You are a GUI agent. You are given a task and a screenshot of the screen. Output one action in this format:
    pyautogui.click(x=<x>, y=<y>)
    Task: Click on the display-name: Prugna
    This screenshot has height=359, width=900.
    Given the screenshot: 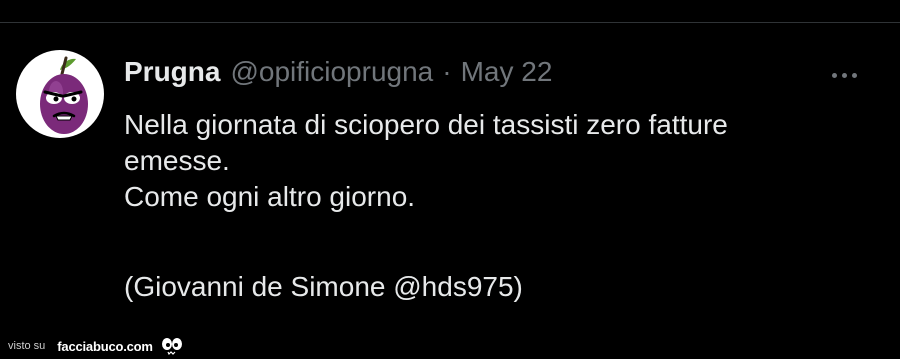 What is the action you would take?
    pyautogui.click(x=172, y=72)
    